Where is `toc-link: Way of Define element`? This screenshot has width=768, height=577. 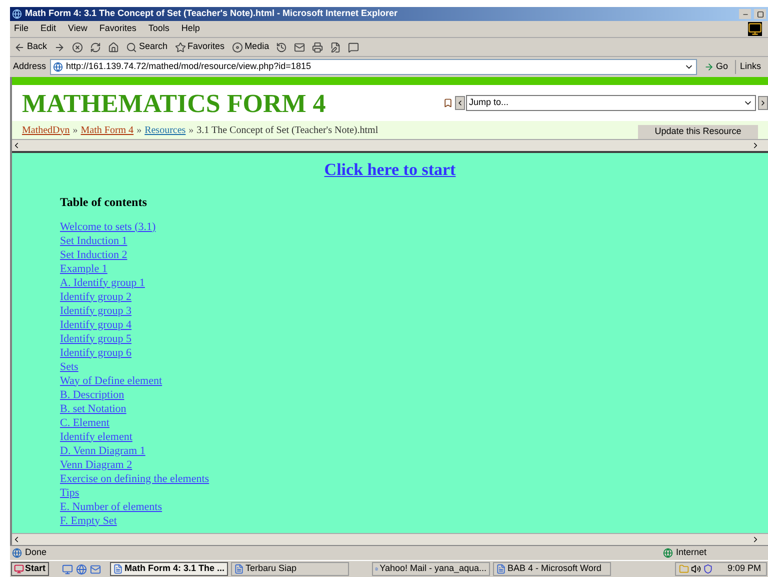 toc-link: Way of Define element is located at coordinates (111, 381).